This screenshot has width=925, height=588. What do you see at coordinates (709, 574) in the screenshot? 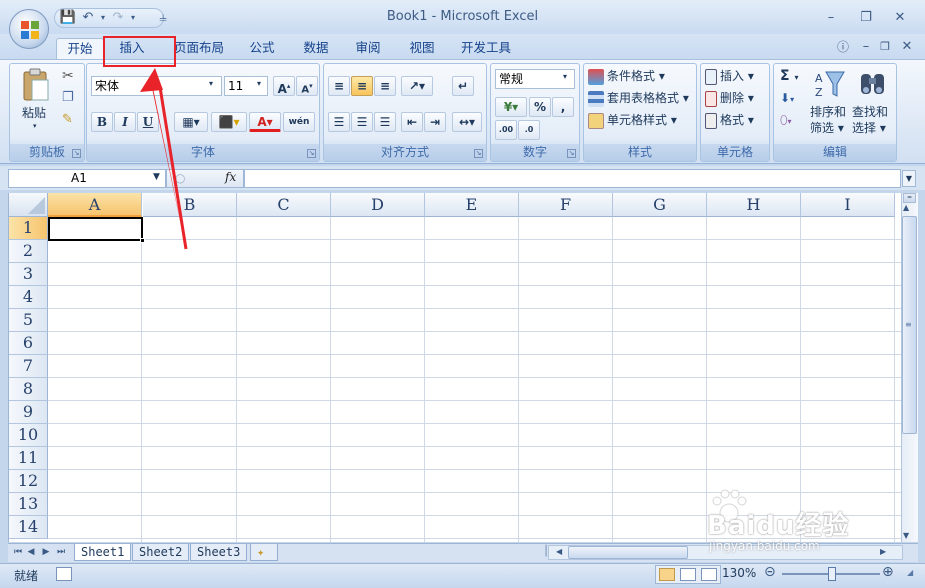
I see `page-break-view-icon` at bounding box center [709, 574].